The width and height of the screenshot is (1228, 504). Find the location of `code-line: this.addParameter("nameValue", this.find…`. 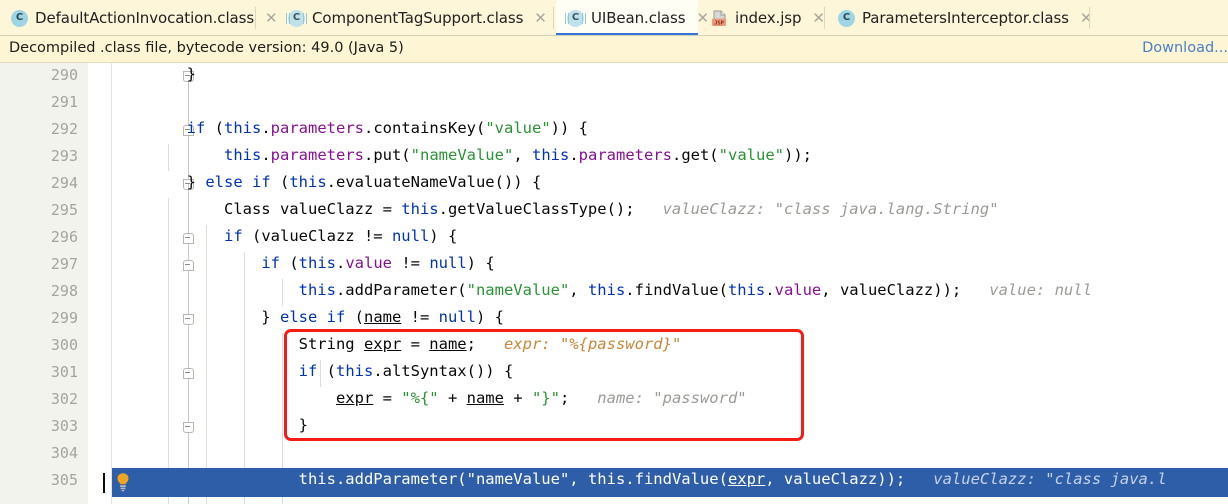

code-line: this.addParameter("nameValue", this.find… is located at coordinates (670, 292).